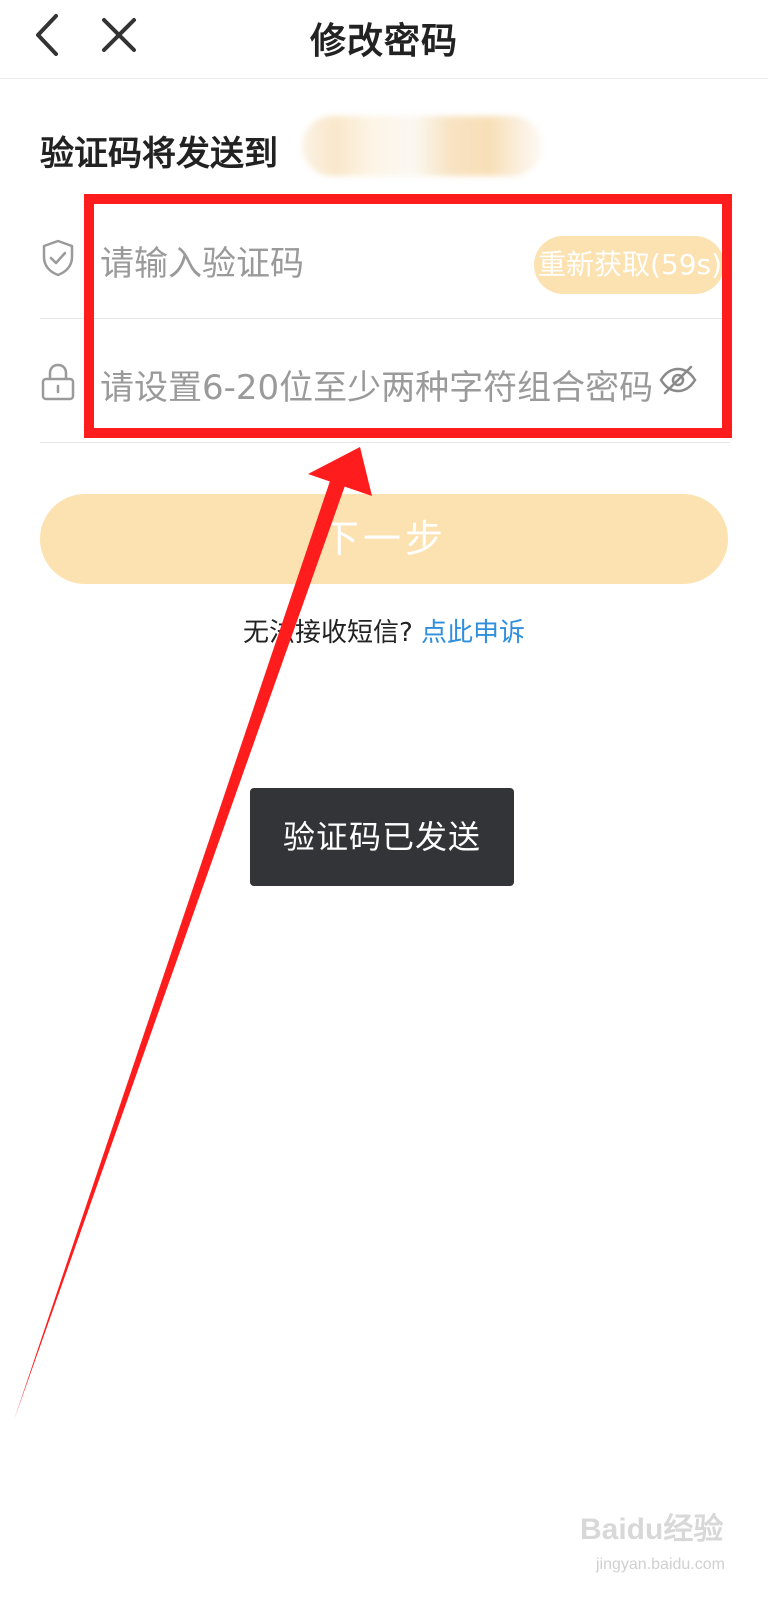 The image size is (768, 1600). I want to click on verification-code-row: 请输入验证码 重新获取(59s), so click(385, 257).